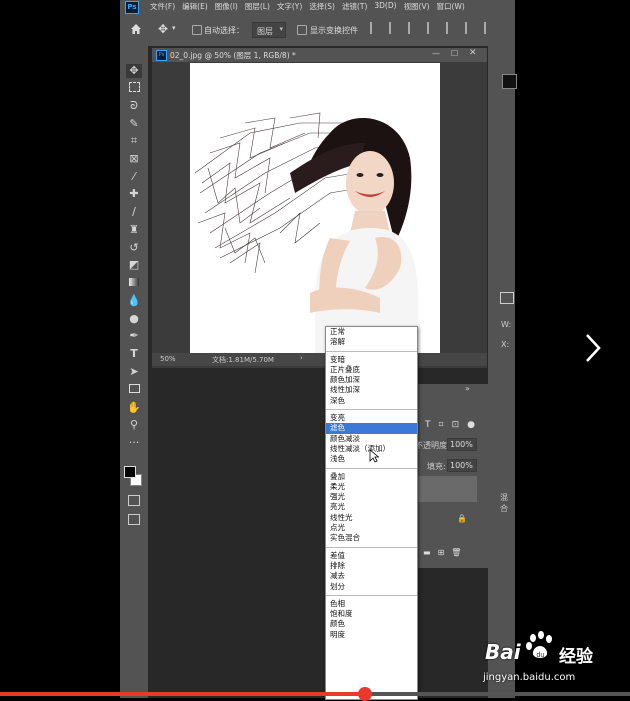 The image size is (630, 701). I want to click on menu-item: 3D(D), so click(385, 6).